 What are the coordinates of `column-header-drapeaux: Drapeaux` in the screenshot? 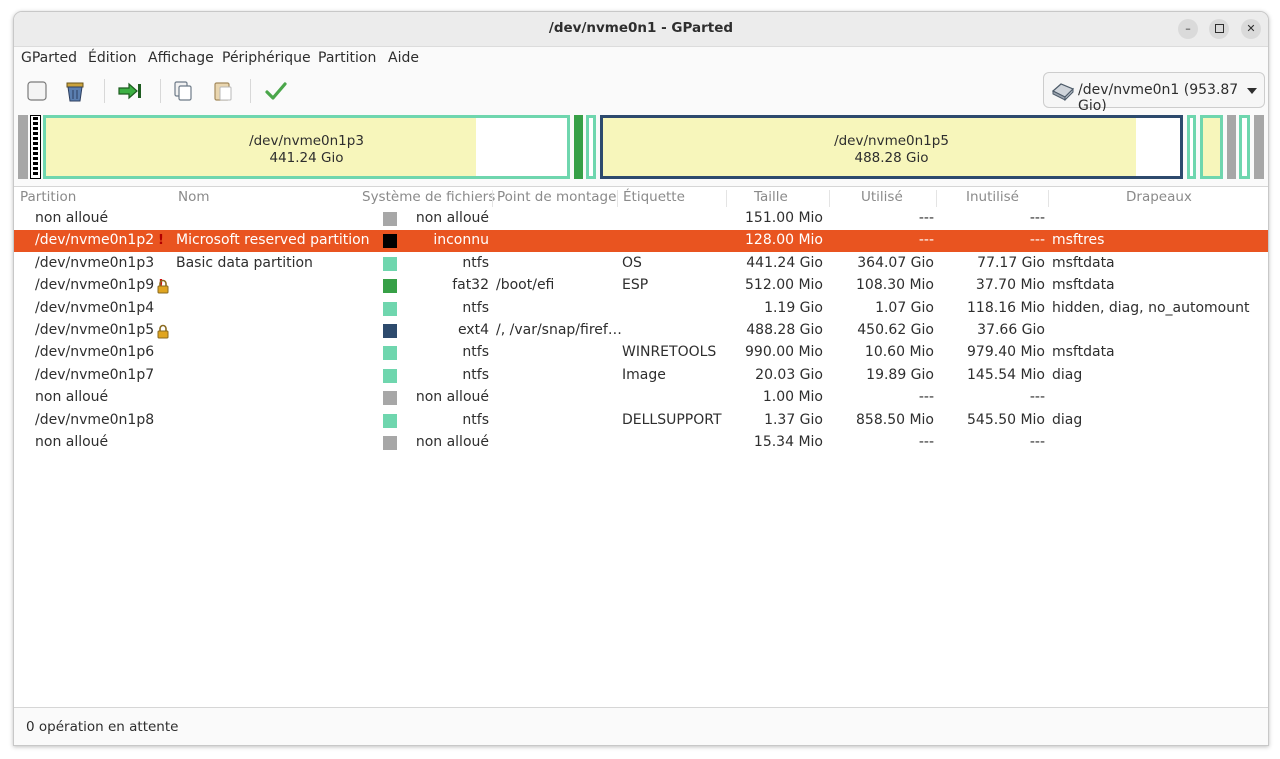 It's located at (1159, 197).